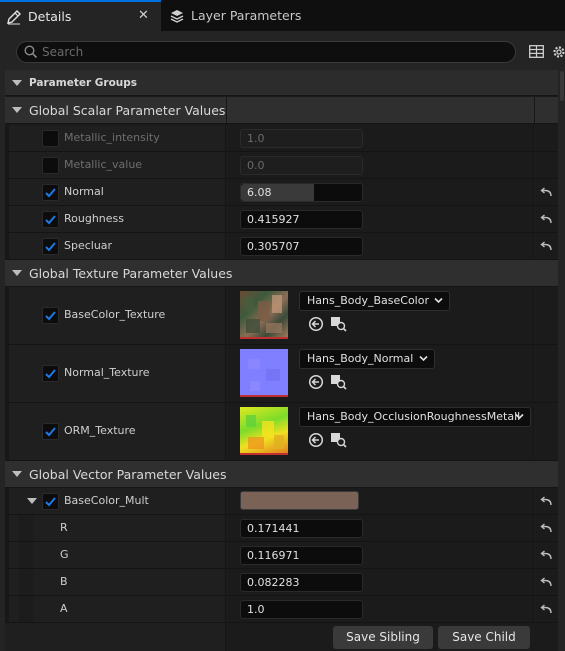  What do you see at coordinates (281, 273) in the screenshot?
I see `texture-section-header: Global Texture Parameter Values` at bounding box center [281, 273].